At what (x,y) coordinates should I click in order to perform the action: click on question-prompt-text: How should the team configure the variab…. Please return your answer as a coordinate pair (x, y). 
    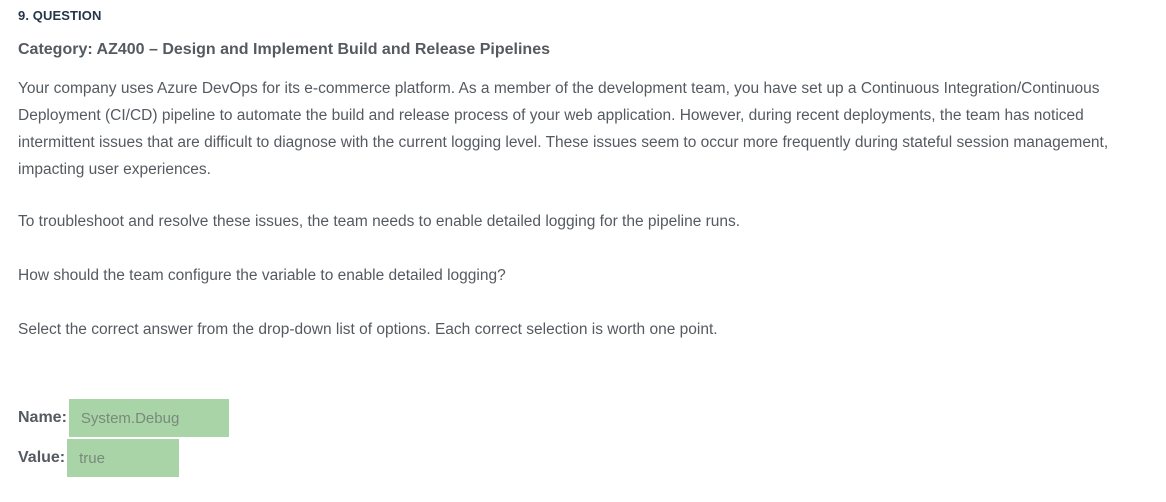
    Looking at the image, I should click on (262, 275).